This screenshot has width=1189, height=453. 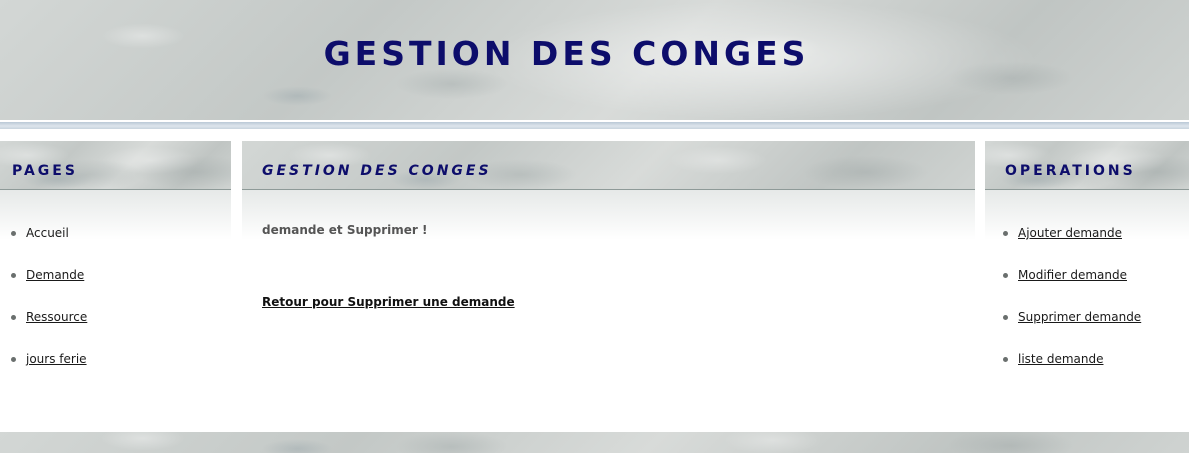 What do you see at coordinates (56, 359) in the screenshot?
I see `nav-link-jours-ferie: jours ferie` at bounding box center [56, 359].